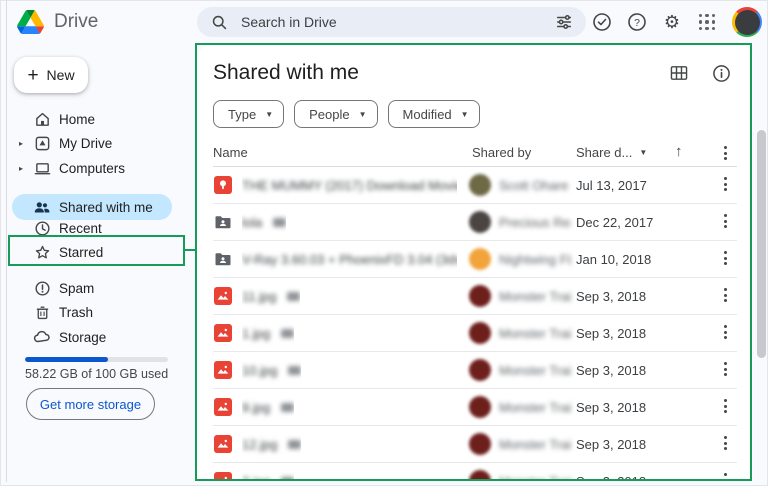 Image resolution: width=768 pixels, height=486 pixels. Describe the element at coordinates (97, 374) in the screenshot. I see `storage-usage-text: 58.22 GB of 100 GB used` at that location.